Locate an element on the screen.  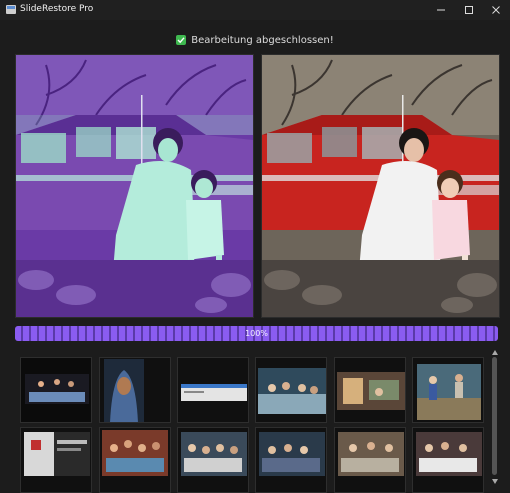
close-button is located at coordinates (496, 10).